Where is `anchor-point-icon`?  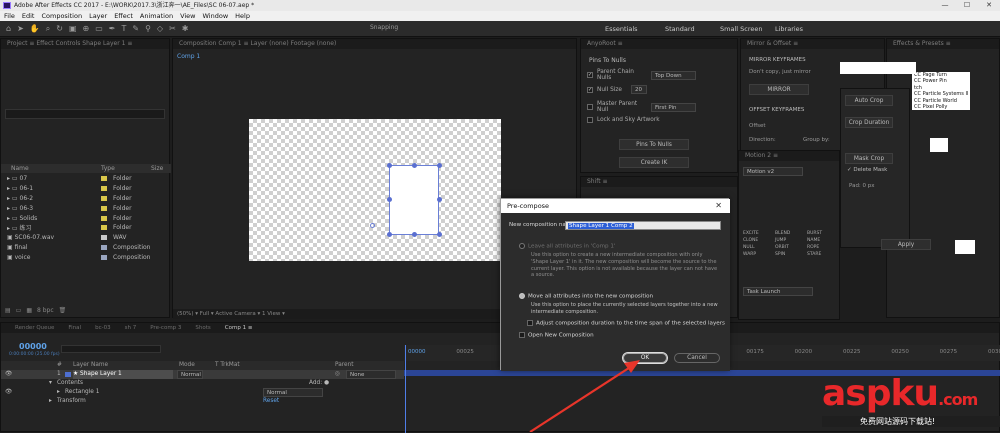
anchor-point-icon is located at coordinates (372, 225).